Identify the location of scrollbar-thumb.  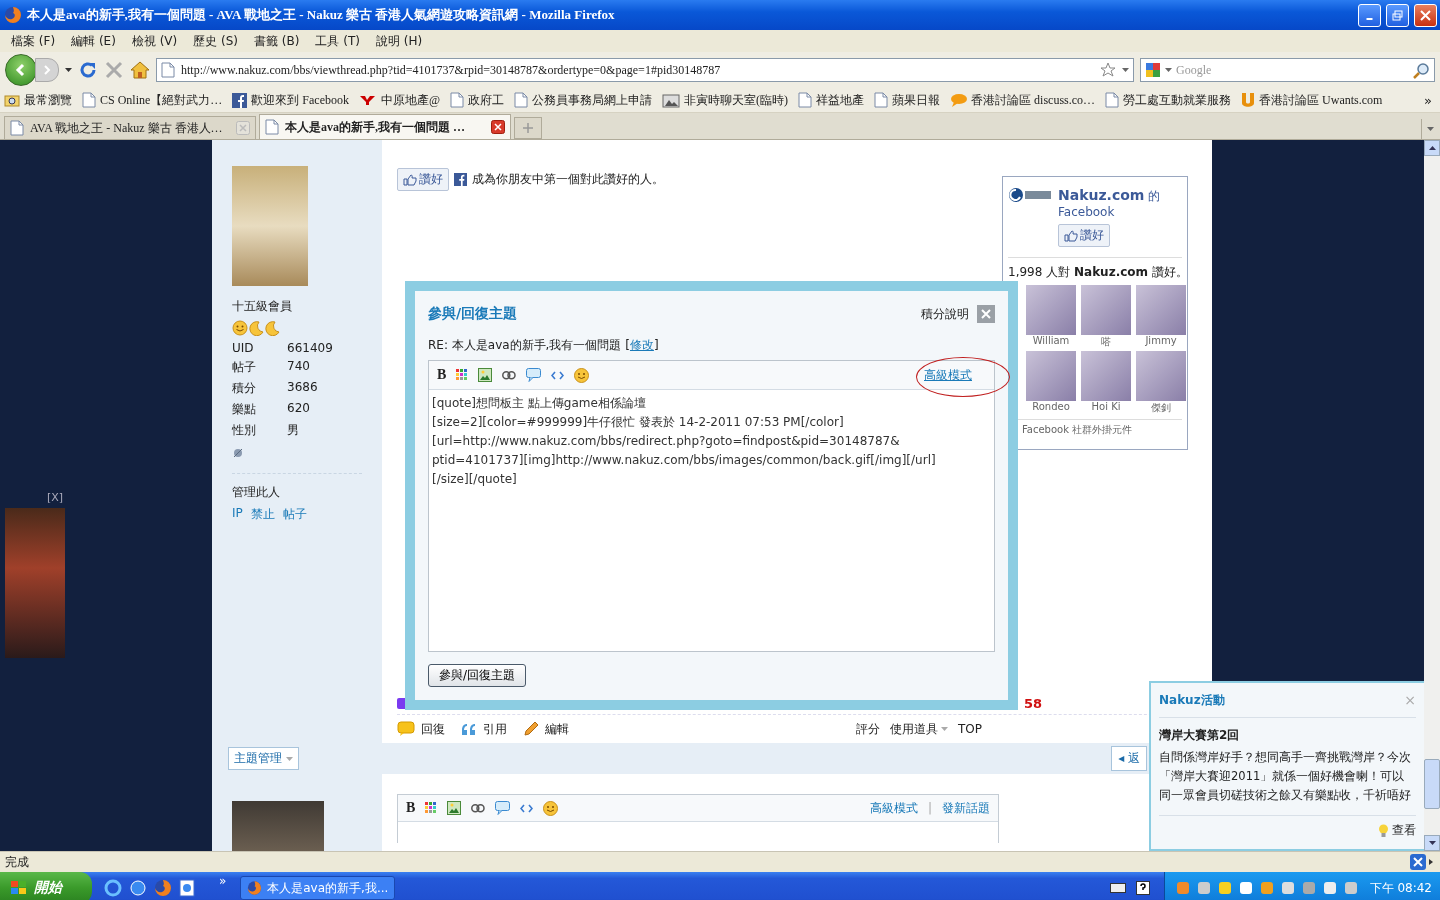
(1432, 784).